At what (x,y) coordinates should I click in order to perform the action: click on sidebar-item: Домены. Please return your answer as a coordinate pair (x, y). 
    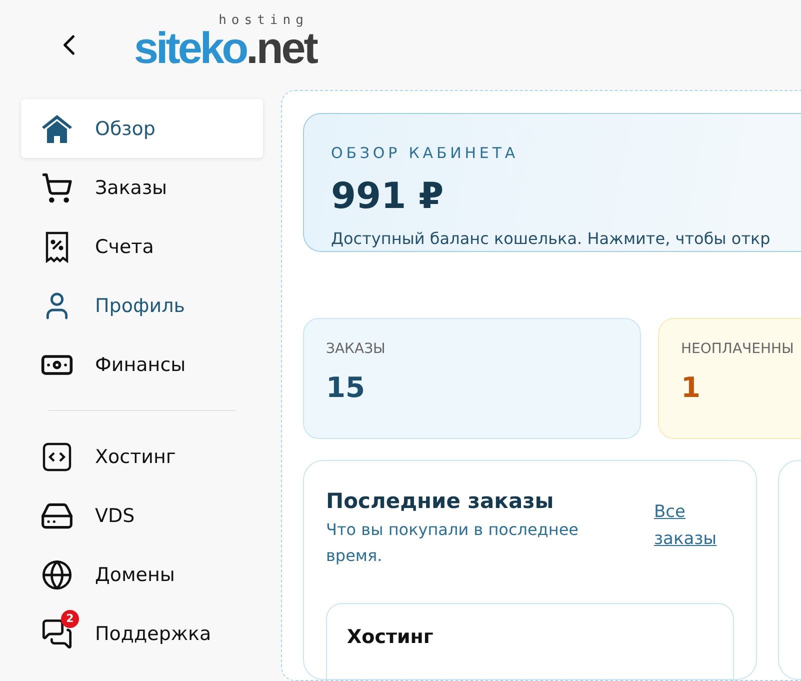
    Looking at the image, I should click on (142, 574).